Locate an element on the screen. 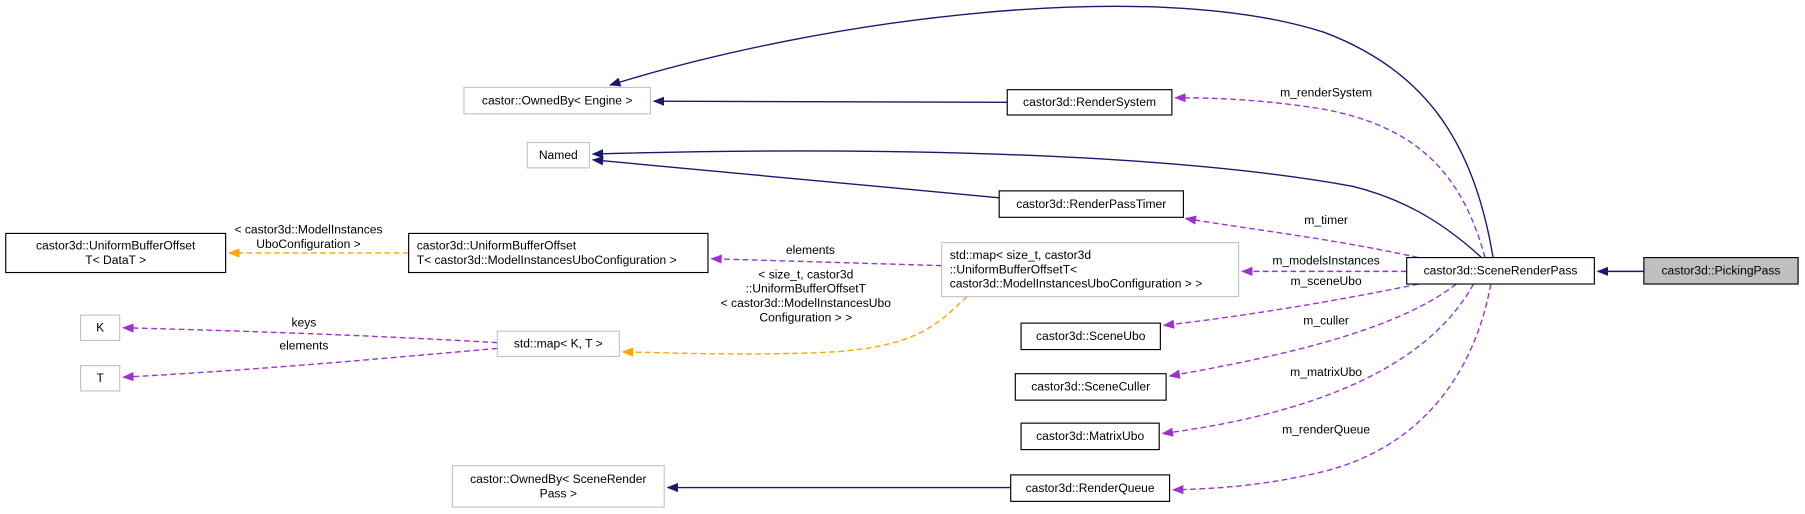  class-node-scene-ubo: castor3d::SceneUbo is located at coordinates (1090, 336).